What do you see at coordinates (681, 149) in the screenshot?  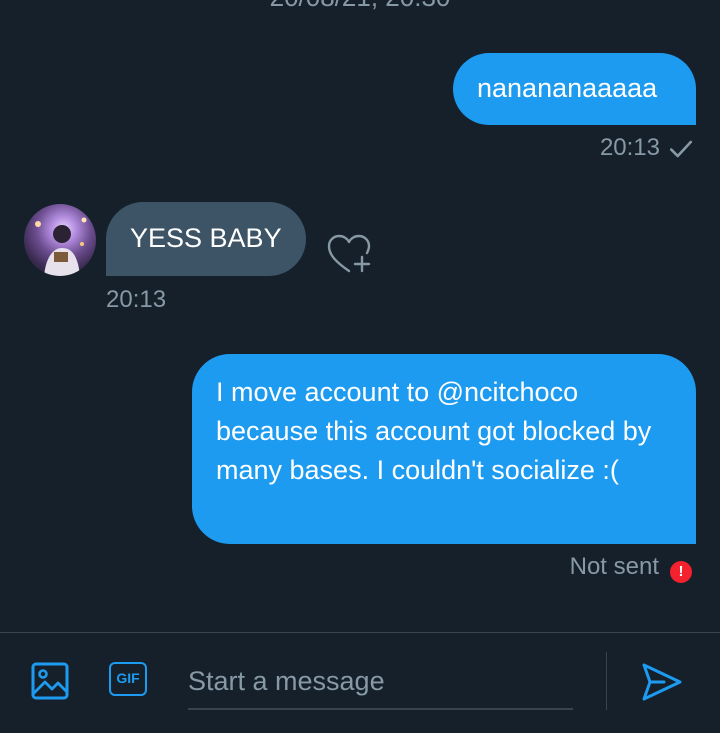 I see `check-icon` at bounding box center [681, 149].